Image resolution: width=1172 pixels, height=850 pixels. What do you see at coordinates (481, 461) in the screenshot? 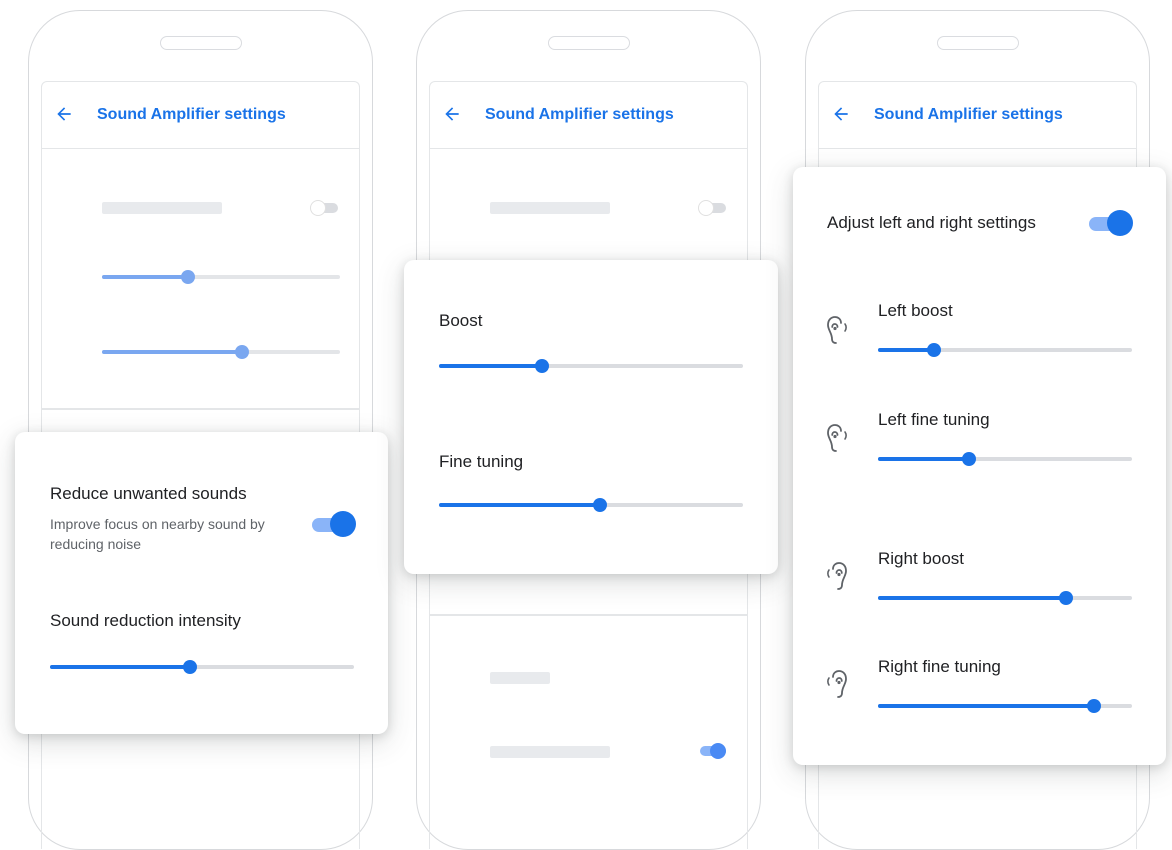
I see `fine-tuning-label: Fine tuning` at bounding box center [481, 461].